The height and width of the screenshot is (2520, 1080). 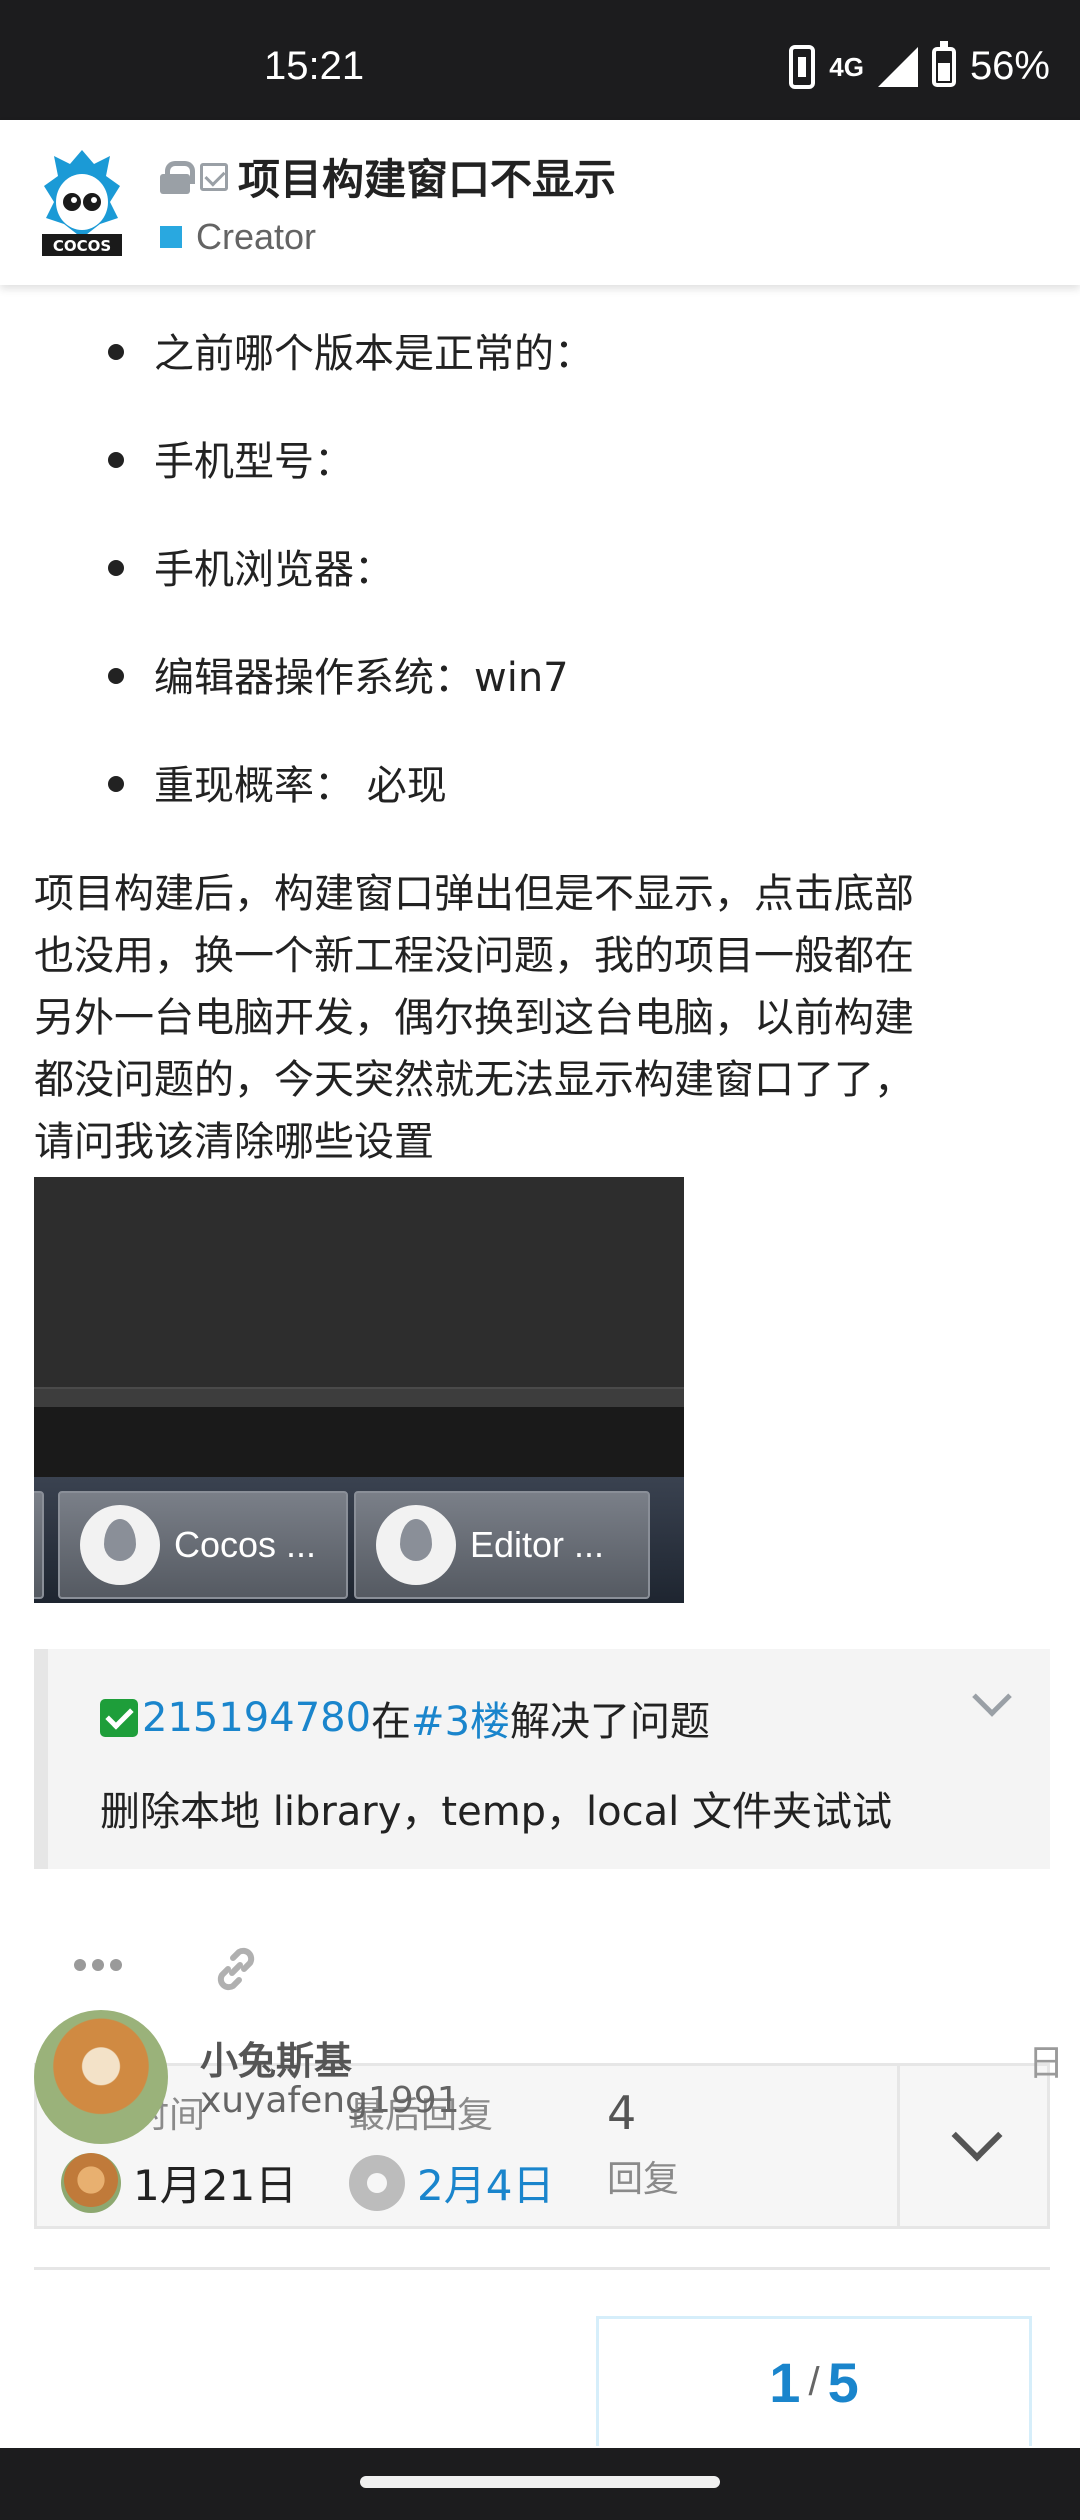 I want to click on post-date-cut: 日, so click(x=1046, y=2063).